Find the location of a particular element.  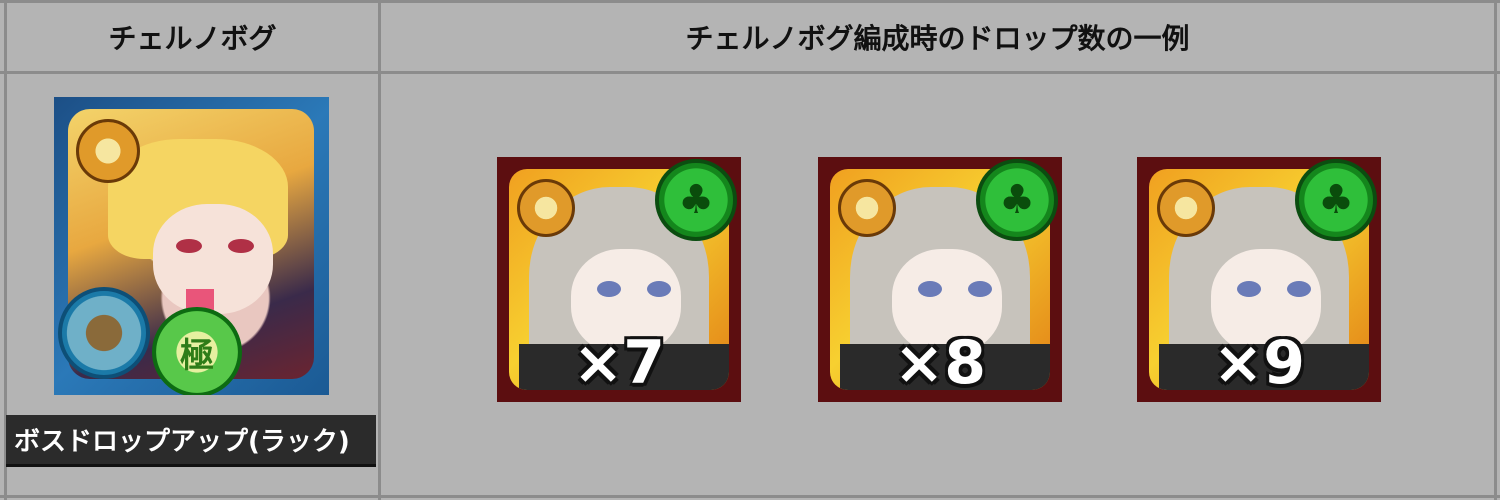

header-drop-example: チェルノボグ編成時のドロップ数の一例 is located at coordinates (937, 38).